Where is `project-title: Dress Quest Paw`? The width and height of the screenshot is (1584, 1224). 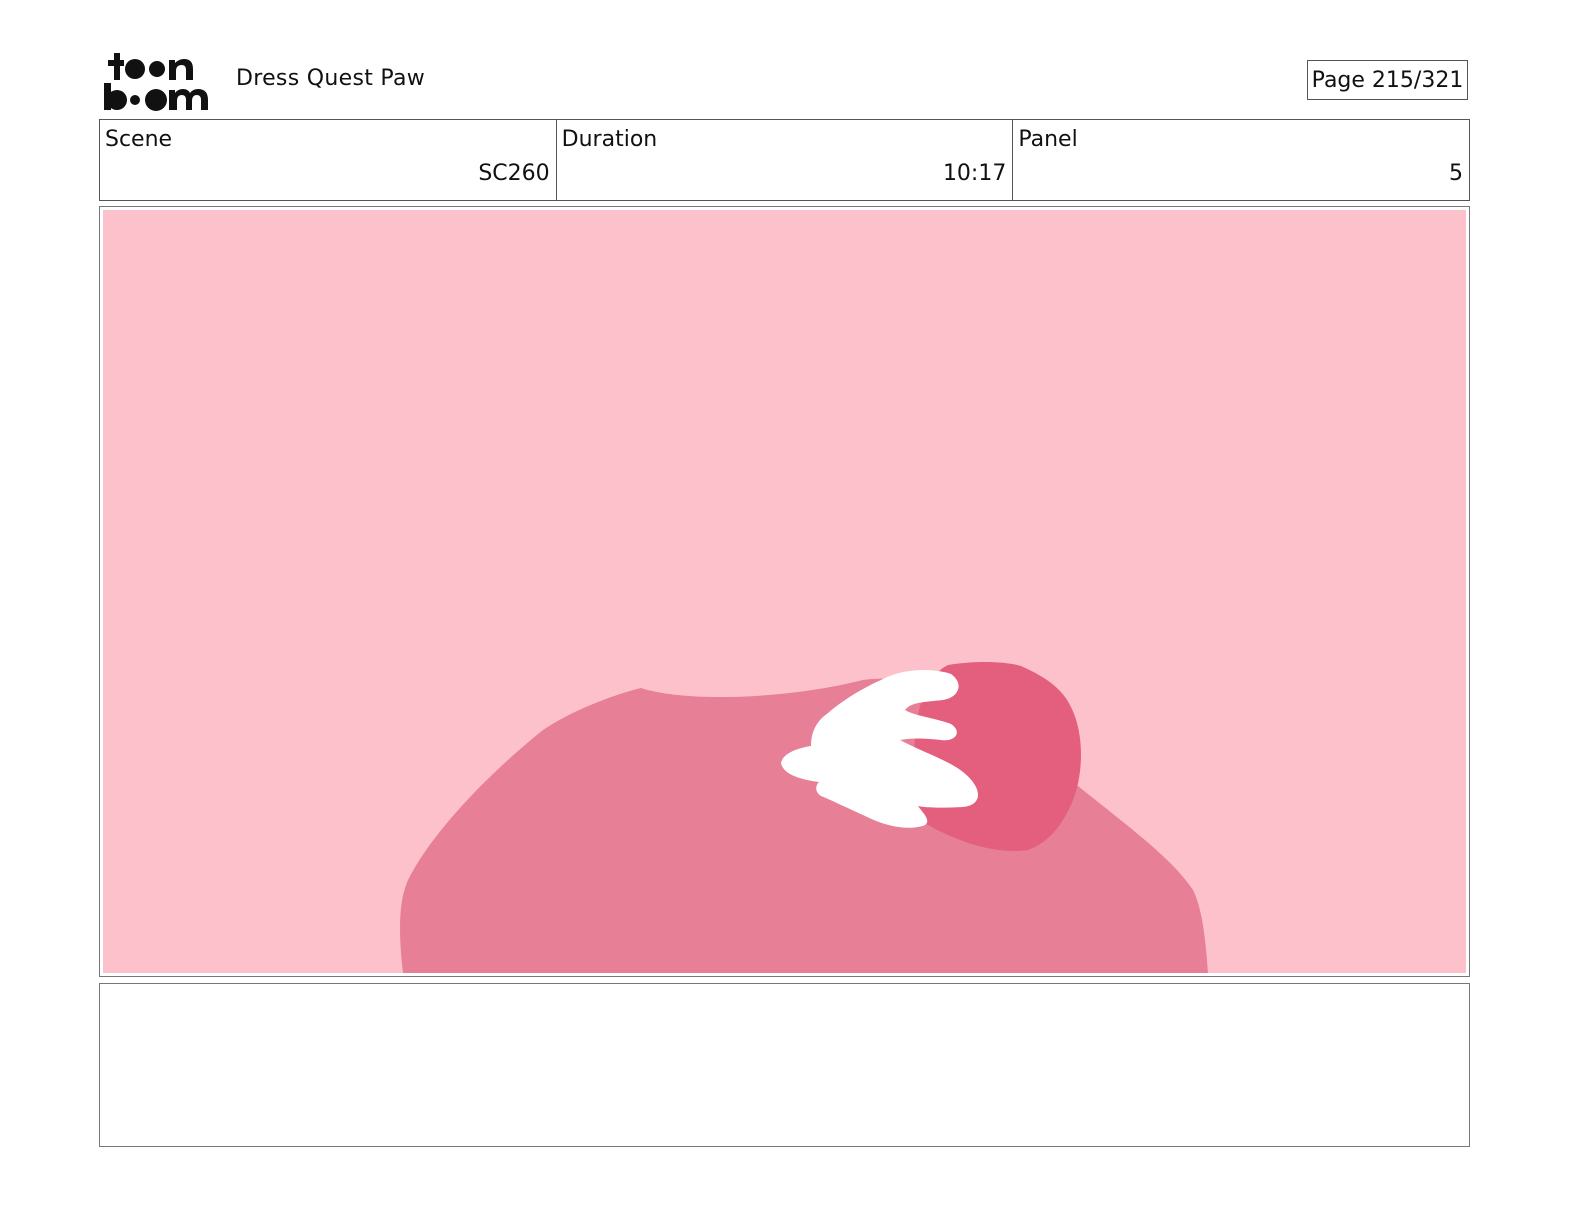
project-title: Dress Quest Paw is located at coordinates (331, 78).